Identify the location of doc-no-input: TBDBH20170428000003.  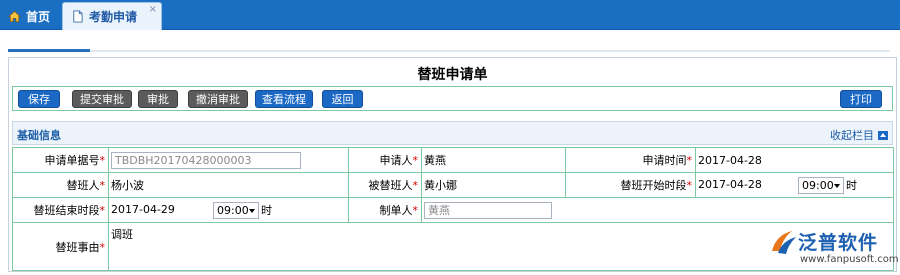
(206, 160).